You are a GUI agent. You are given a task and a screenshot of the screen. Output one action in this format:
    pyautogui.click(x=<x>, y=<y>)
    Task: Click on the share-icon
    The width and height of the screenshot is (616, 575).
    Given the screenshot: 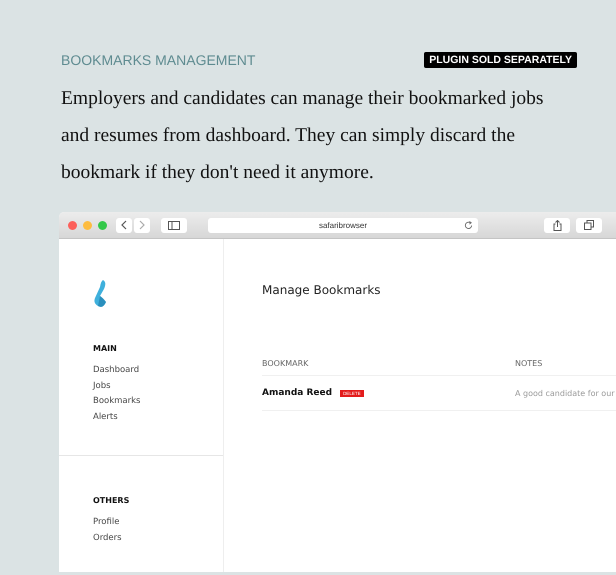 What is the action you would take?
    pyautogui.click(x=557, y=225)
    